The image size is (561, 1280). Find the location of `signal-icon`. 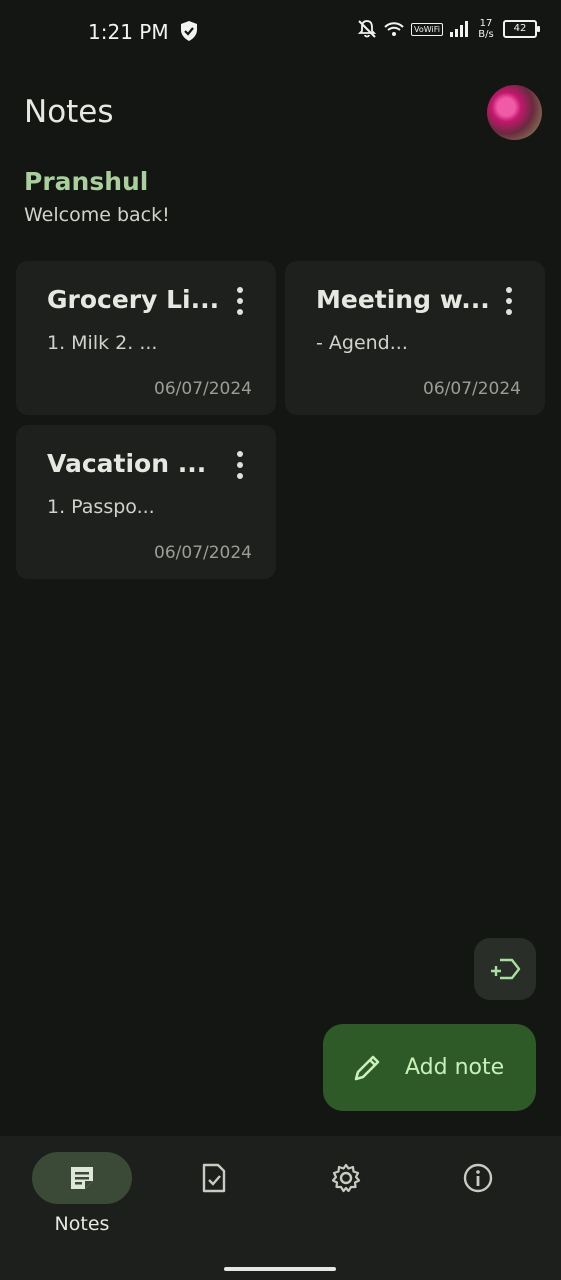

signal-icon is located at coordinates (459, 29).